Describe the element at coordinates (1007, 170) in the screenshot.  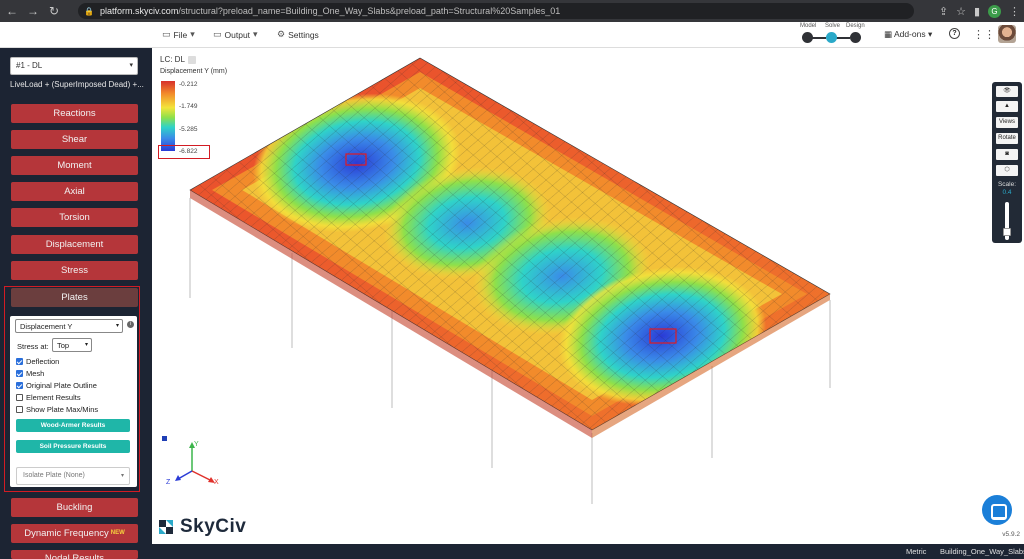
I see `cube-icon: ⬡` at that location.